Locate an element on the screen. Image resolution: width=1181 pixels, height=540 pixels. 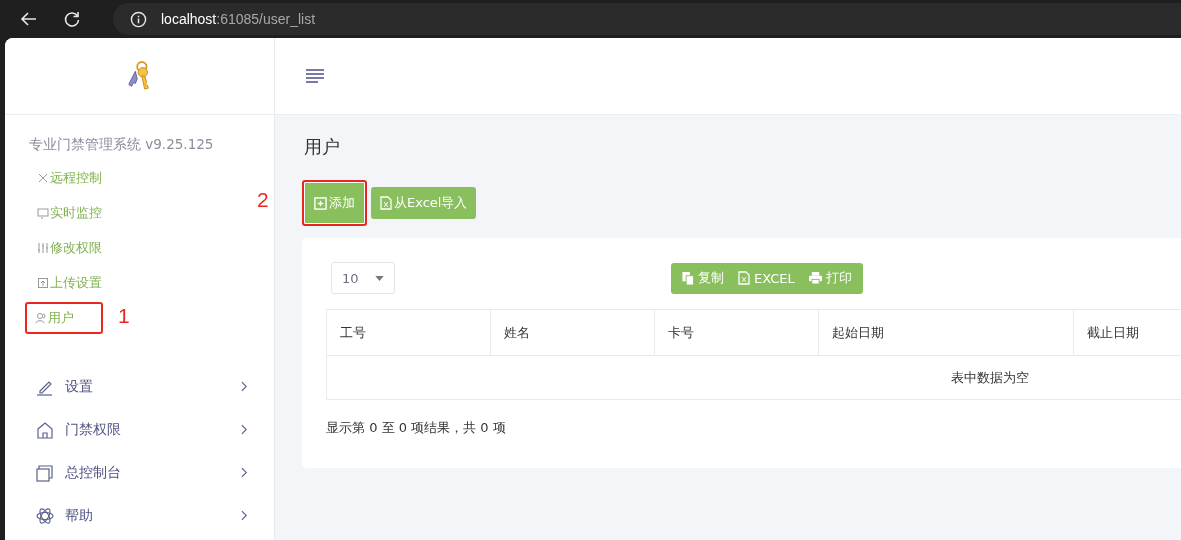
sidebar-item: 实时监控 is located at coordinates (68, 212).